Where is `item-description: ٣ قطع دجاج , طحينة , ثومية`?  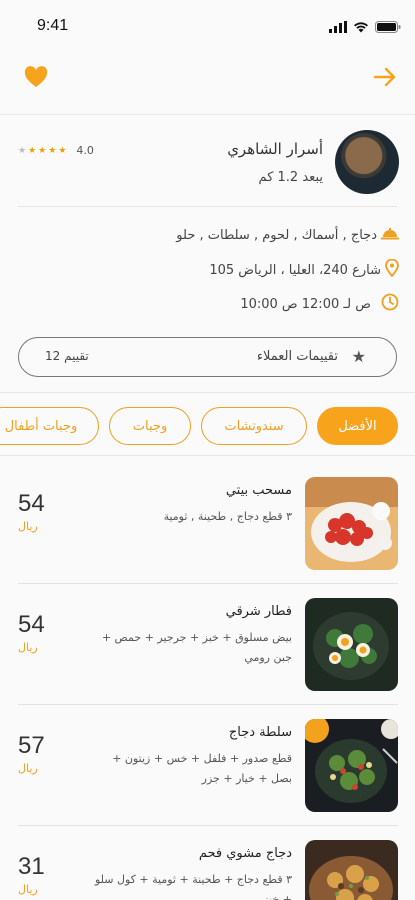
item-description: ٣ قطع دجاج , طحينة , ثومية is located at coordinates (227, 516).